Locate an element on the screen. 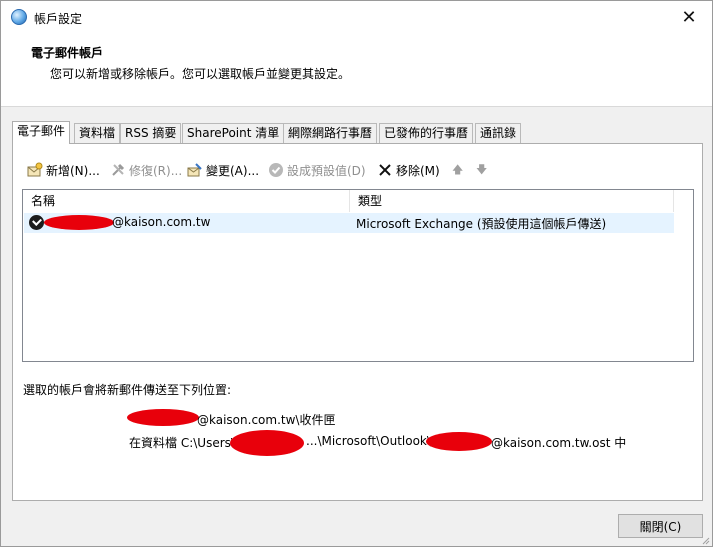  close-icon: ✕ is located at coordinates (689, 17).